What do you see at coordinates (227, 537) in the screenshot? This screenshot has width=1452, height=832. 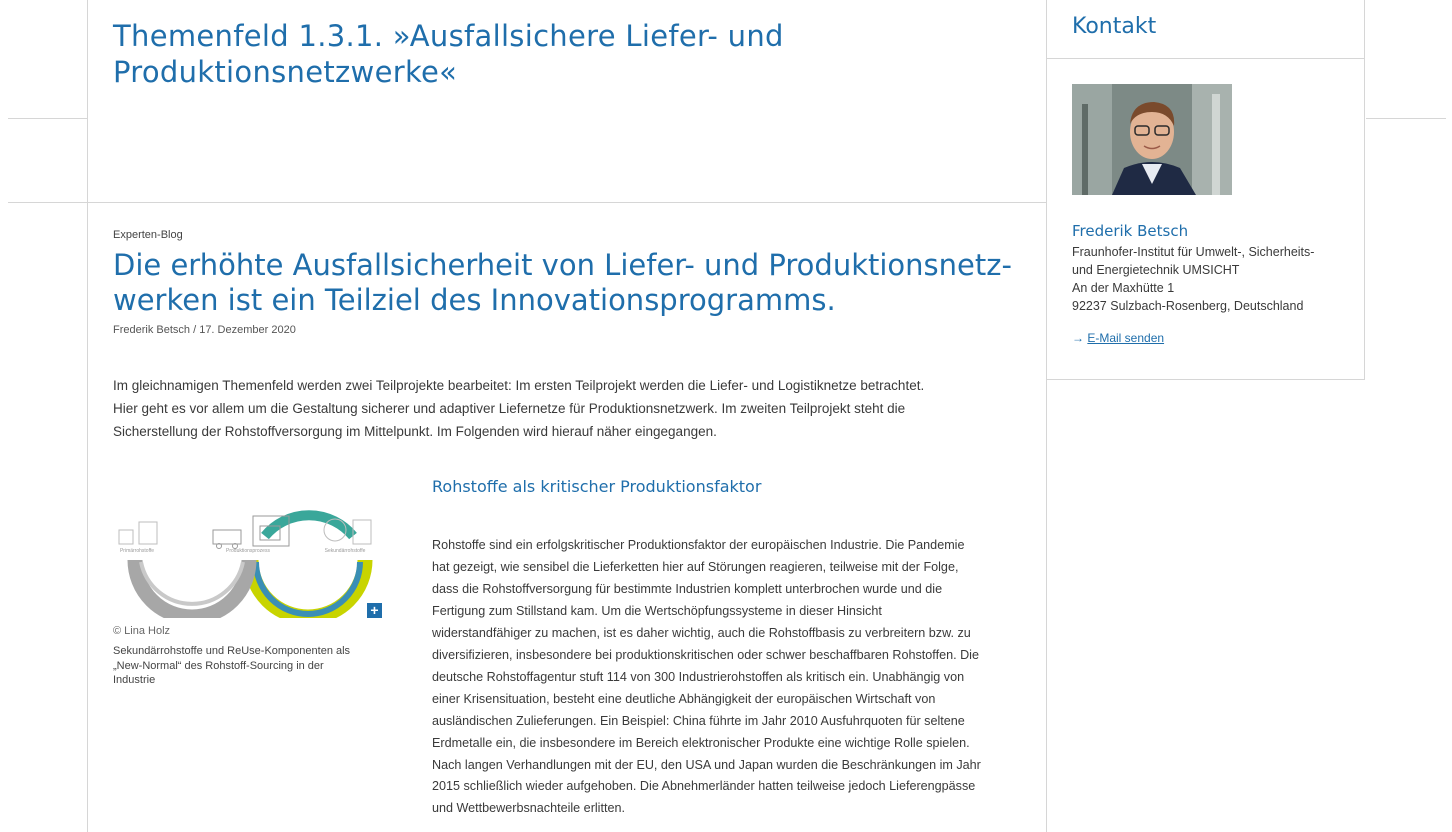 I see `truck-shape` at bounding box center [227, 537].